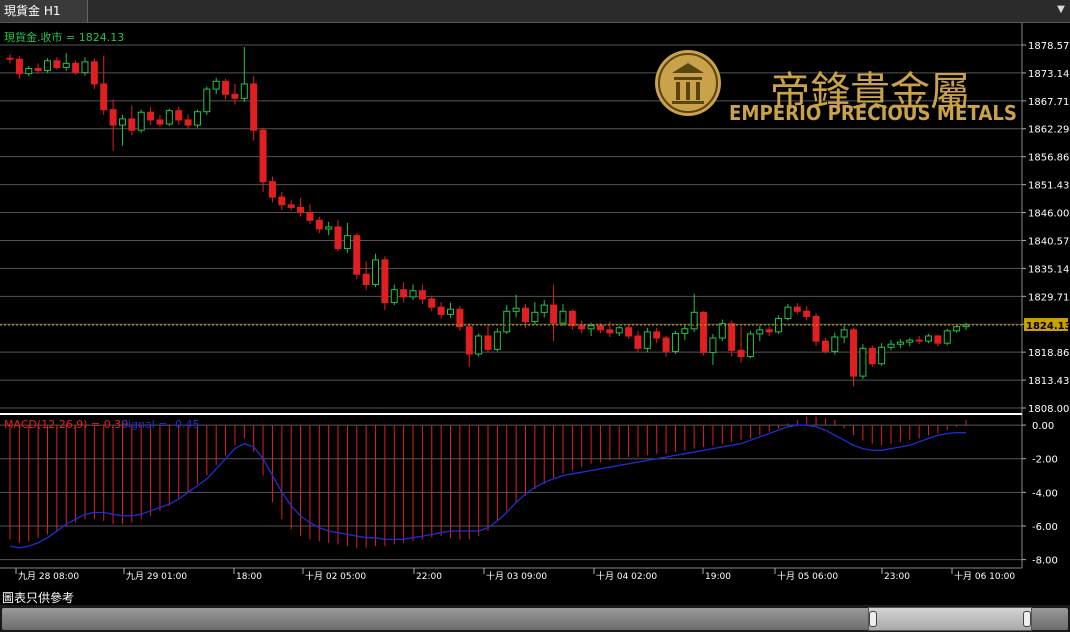 The width and height of the screenshot is (1070, 632). I want to click on price-tick-label: 1818.86, so click(1048, 353).